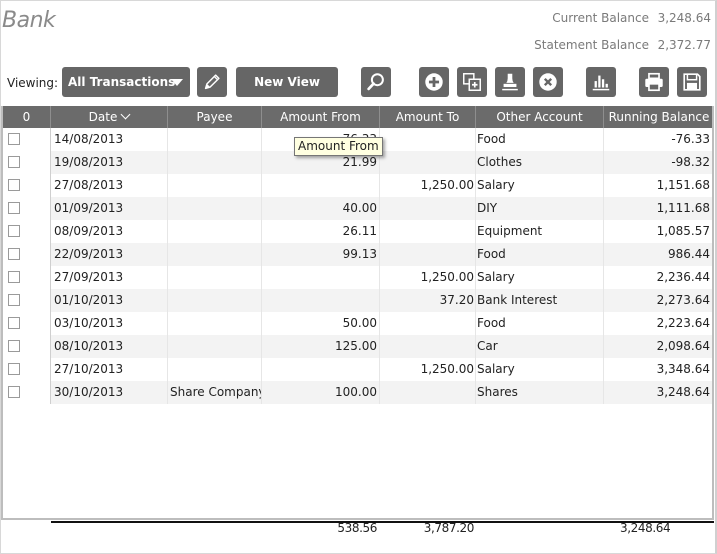  I want to click on cell-amount-from, so click(321, 185).